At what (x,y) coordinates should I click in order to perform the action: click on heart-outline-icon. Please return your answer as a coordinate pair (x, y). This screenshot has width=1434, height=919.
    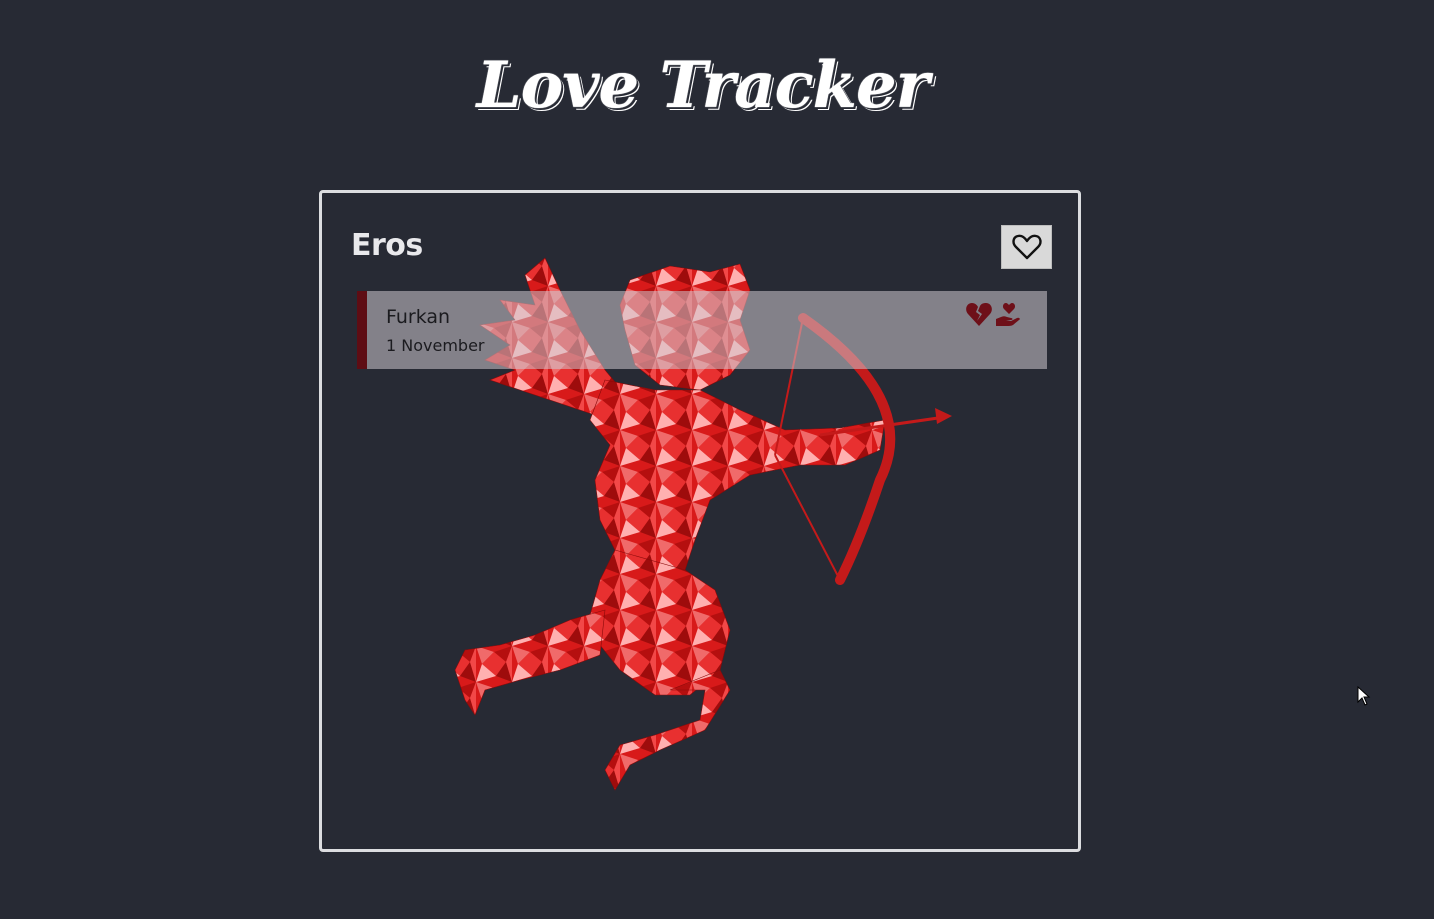
    Looking at the image, I should click on (1026, 247).